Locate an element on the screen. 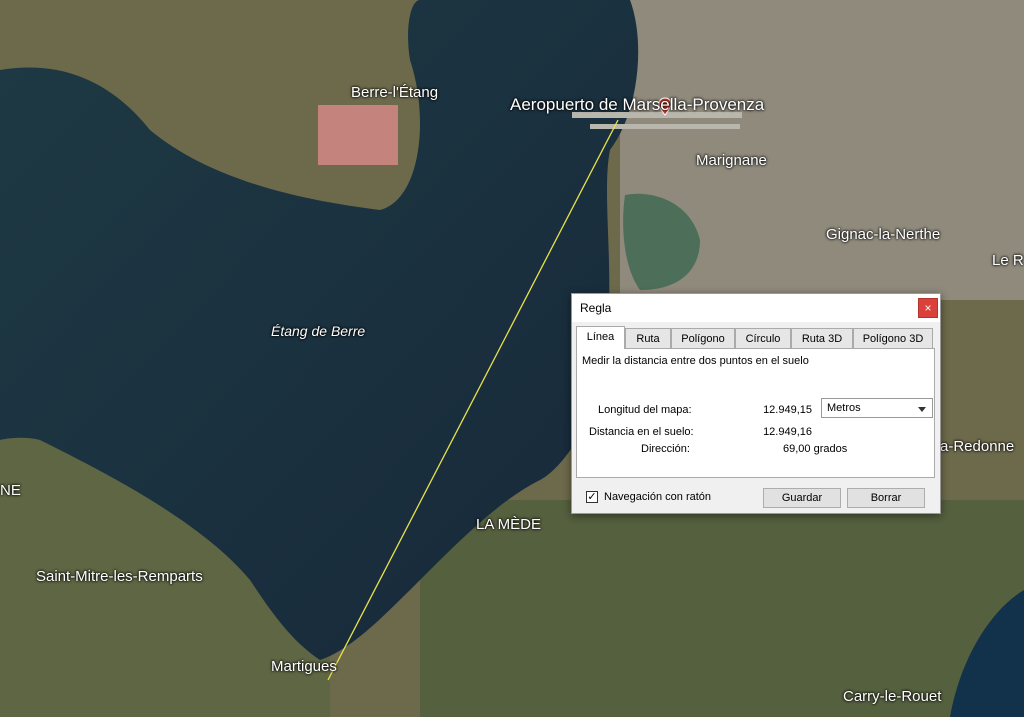 This screenshot has width=1024, height=717. place-label-berre: Berre-l'Étang is located at coordinates (395, 92).